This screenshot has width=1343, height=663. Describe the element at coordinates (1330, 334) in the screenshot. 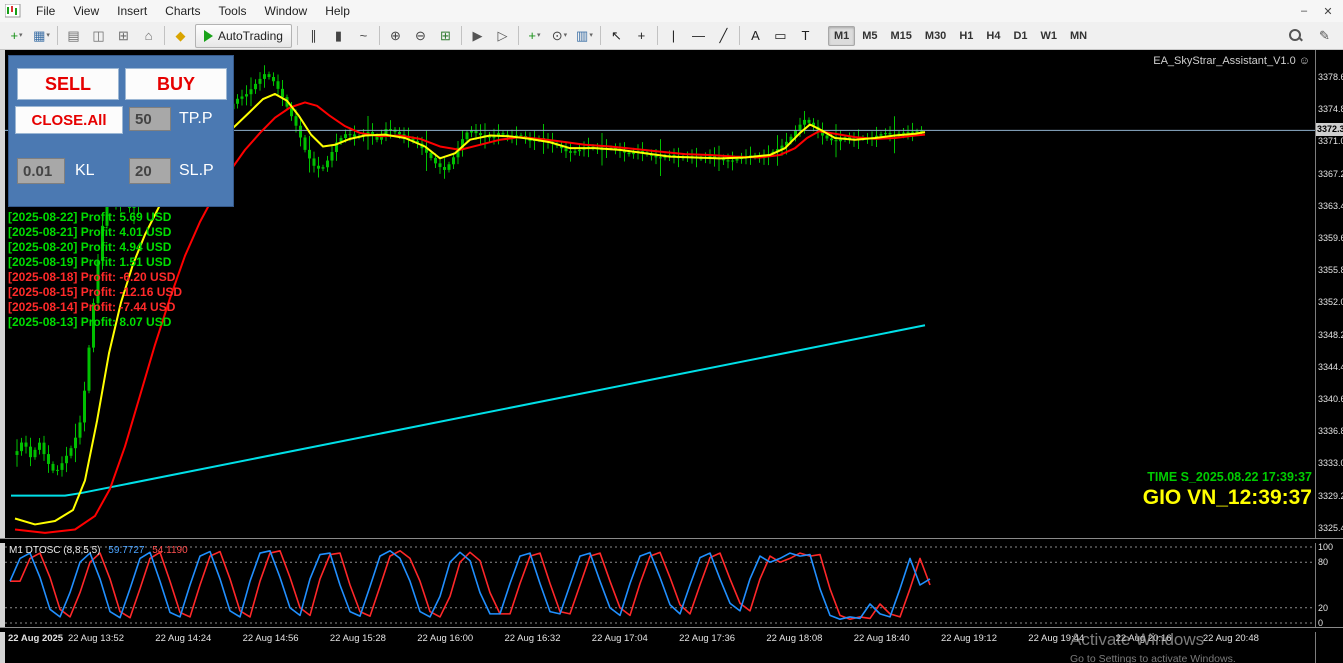

I see `price-label: 3348.20` at that location.